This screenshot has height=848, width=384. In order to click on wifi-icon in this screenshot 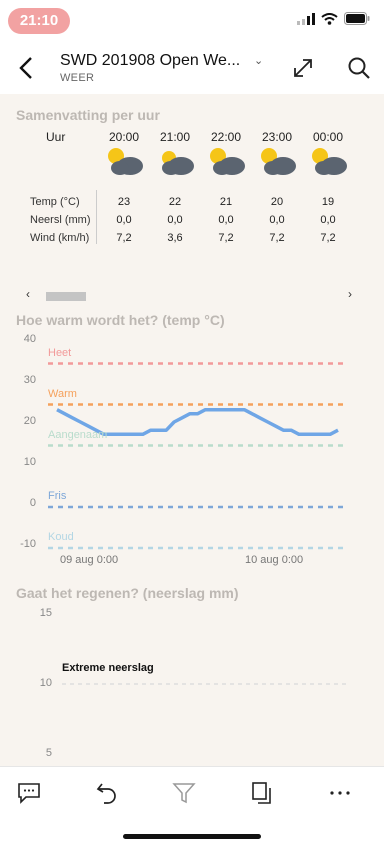, I will do `click(329, 18)`.